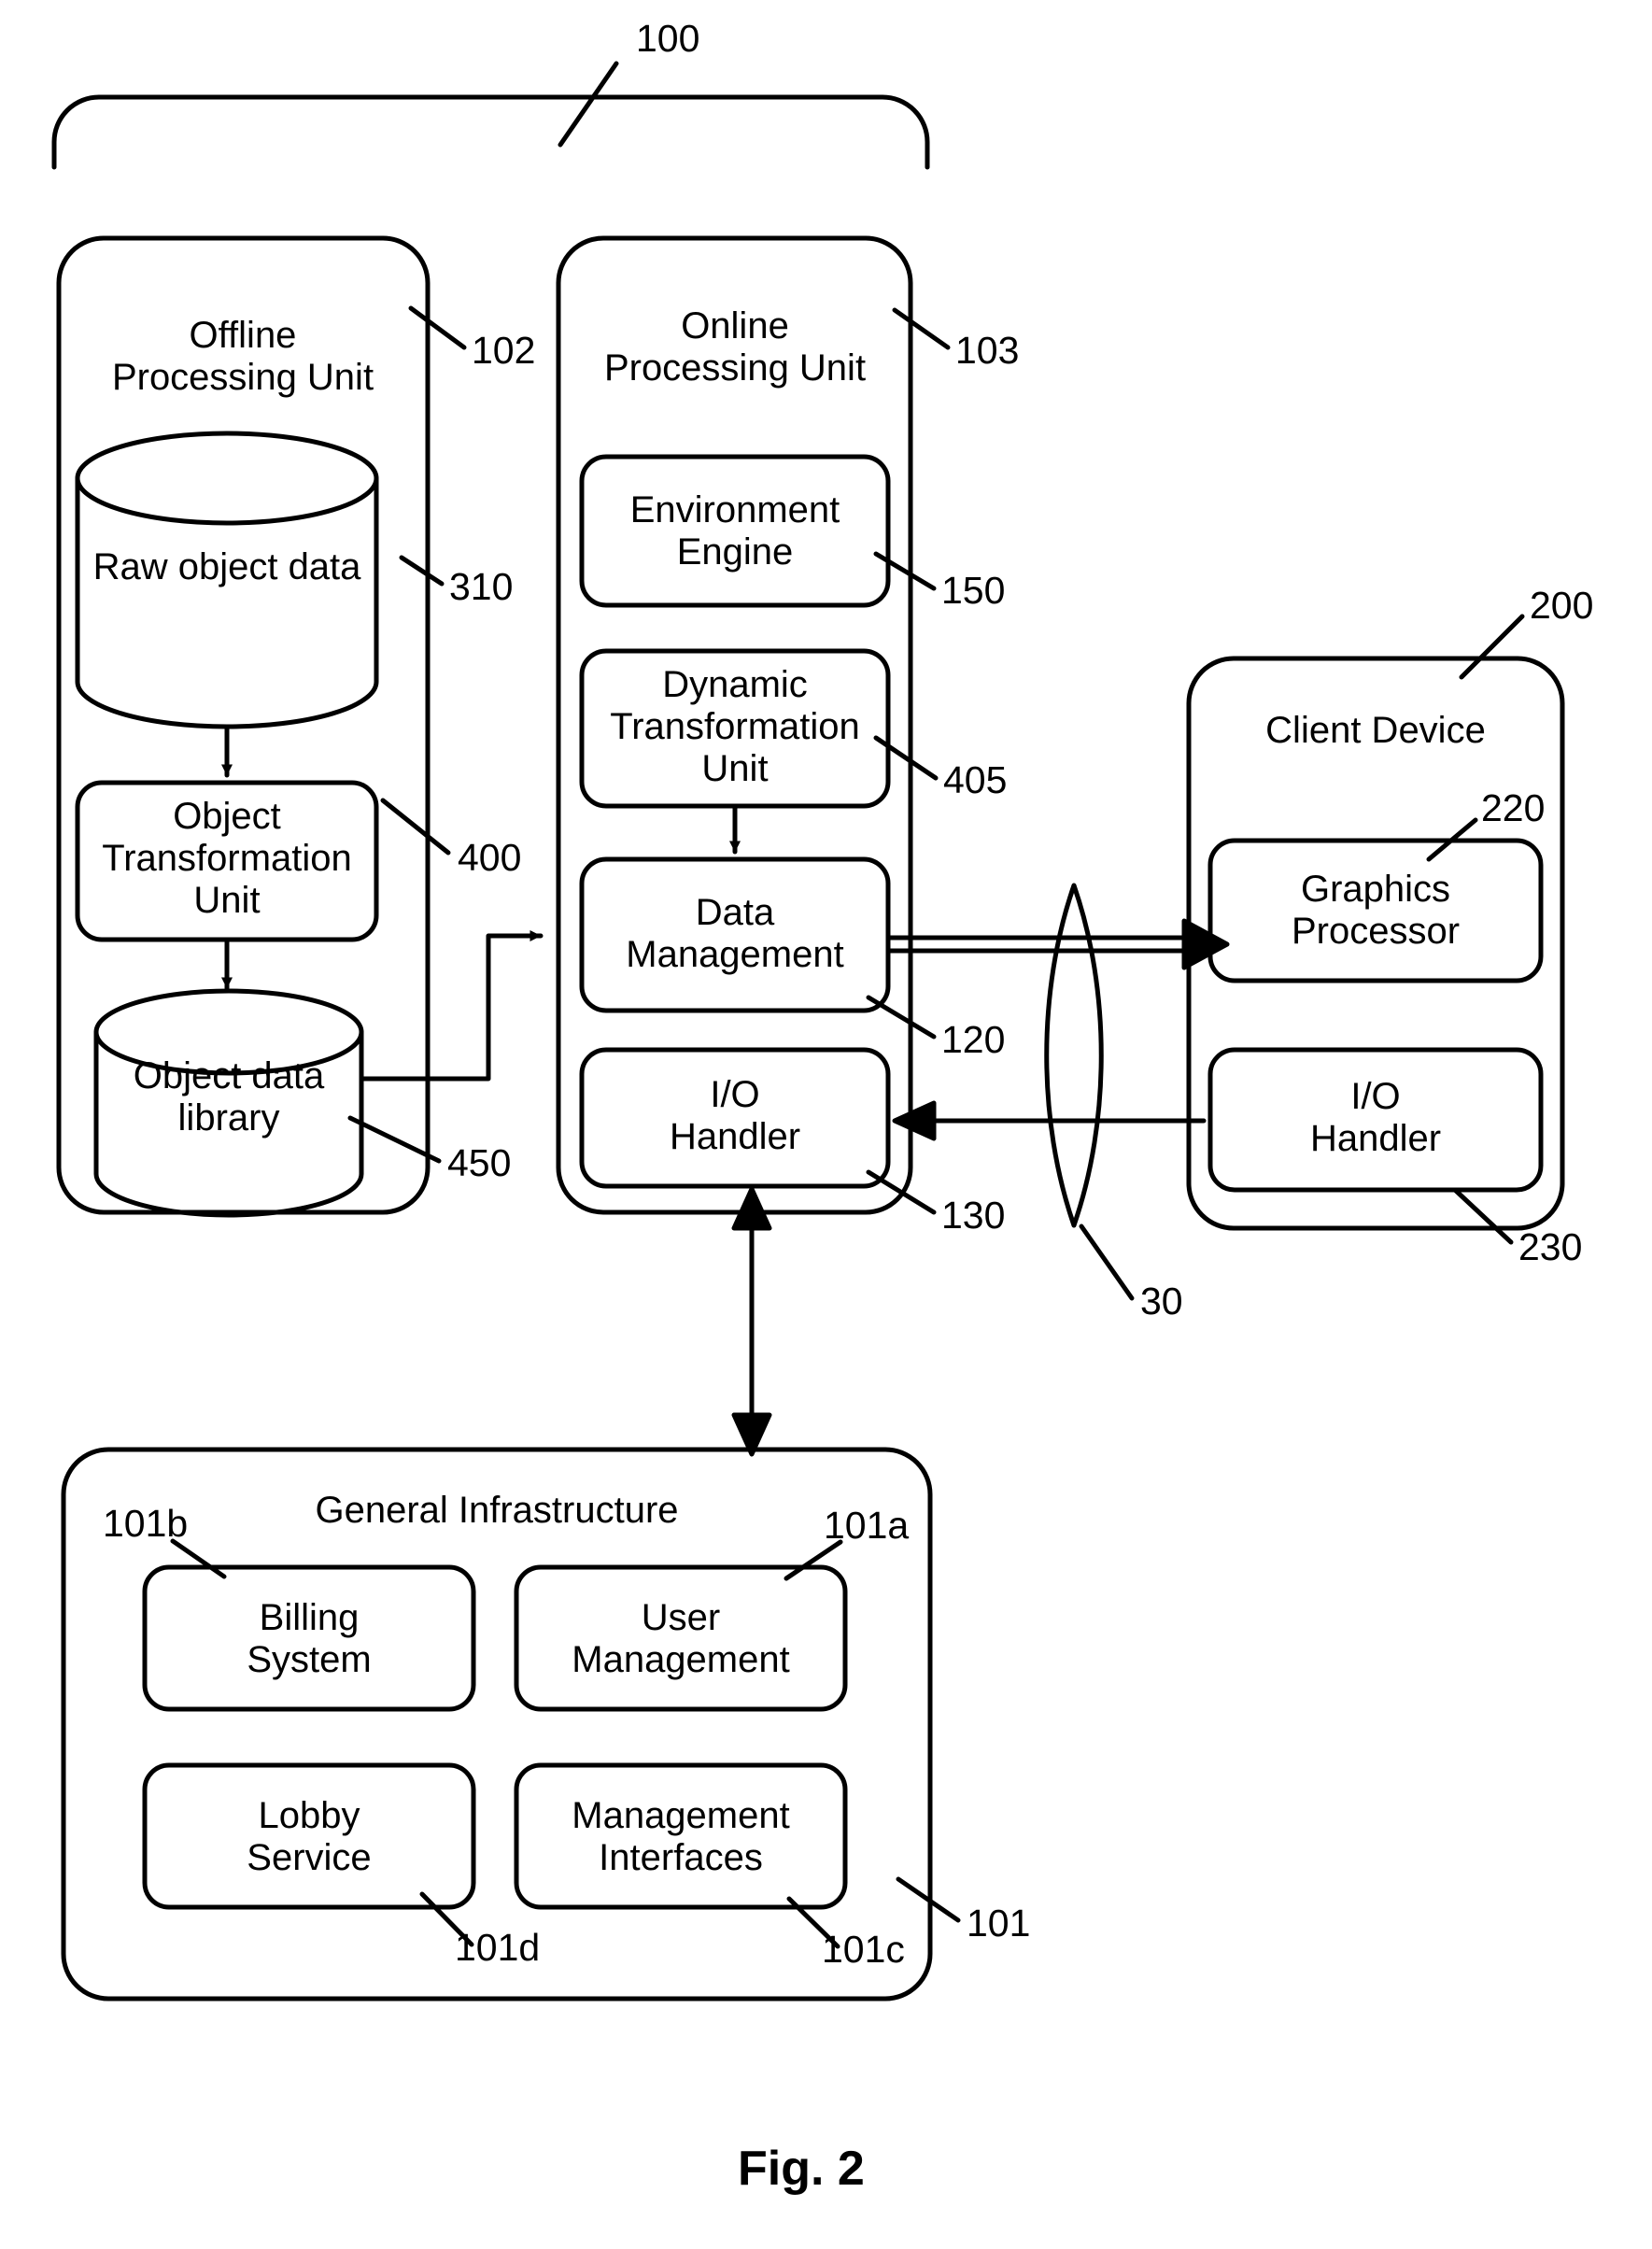 The height and width of the screenshot is (2249, 1652). What do you see at coordinates (309, 1836) in the screenshot?
I see `lobby-service-box` at bounding box center [309, 1836].